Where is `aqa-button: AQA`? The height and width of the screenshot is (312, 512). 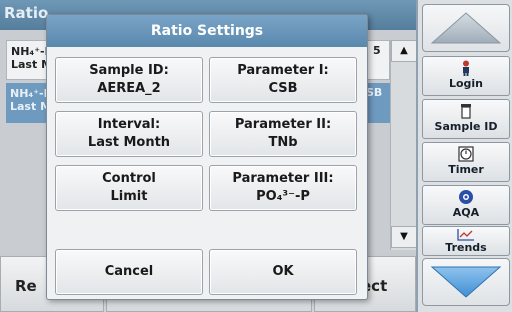 aqa-button: AQA is located at coordinates (466, 205).